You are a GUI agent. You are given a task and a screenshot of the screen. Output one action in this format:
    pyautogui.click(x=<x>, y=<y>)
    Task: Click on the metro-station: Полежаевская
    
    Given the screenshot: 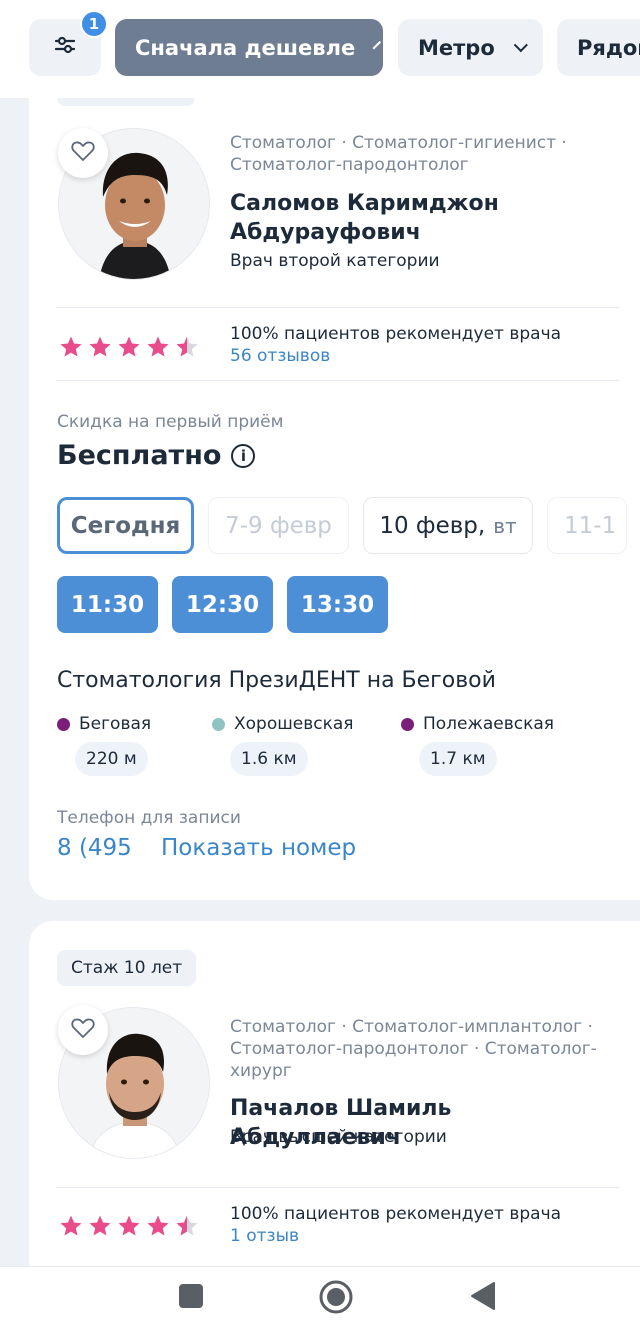 What is the action you would take?
    pyautogui.click(x=477, y=724)
    